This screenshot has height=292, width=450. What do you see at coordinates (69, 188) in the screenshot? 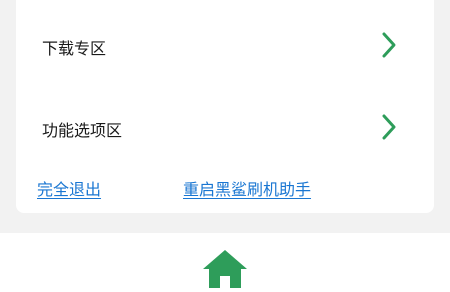
I see `exit-link: 完全退出` at bounding box center [69, 188].